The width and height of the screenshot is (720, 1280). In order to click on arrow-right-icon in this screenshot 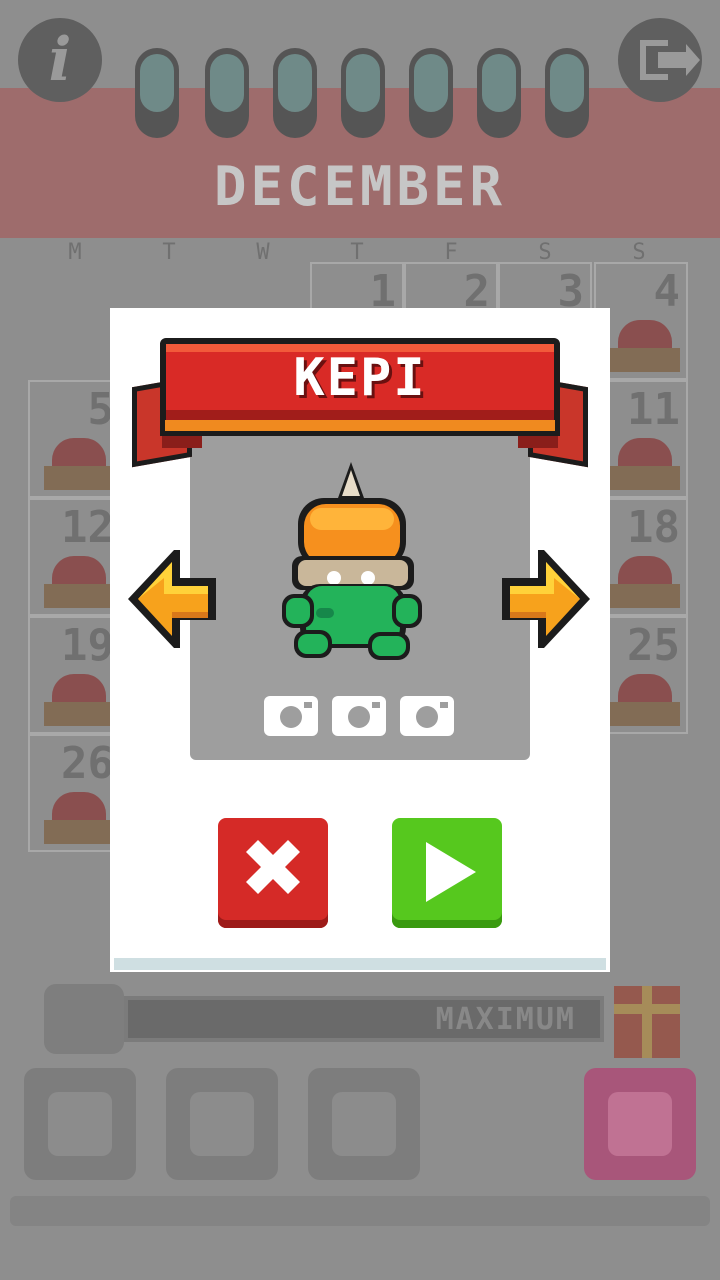, I will do `click(546, 599)`.